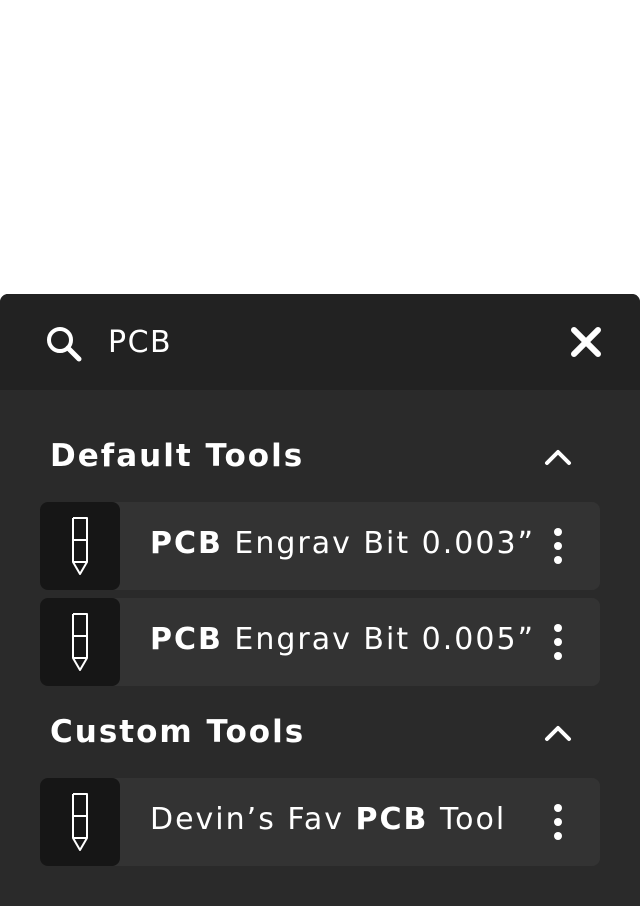 This screenshot has height=906, width=640. Describe the element at coordinates (586, 342) in the screenshot. I see `close-icon` at that location.